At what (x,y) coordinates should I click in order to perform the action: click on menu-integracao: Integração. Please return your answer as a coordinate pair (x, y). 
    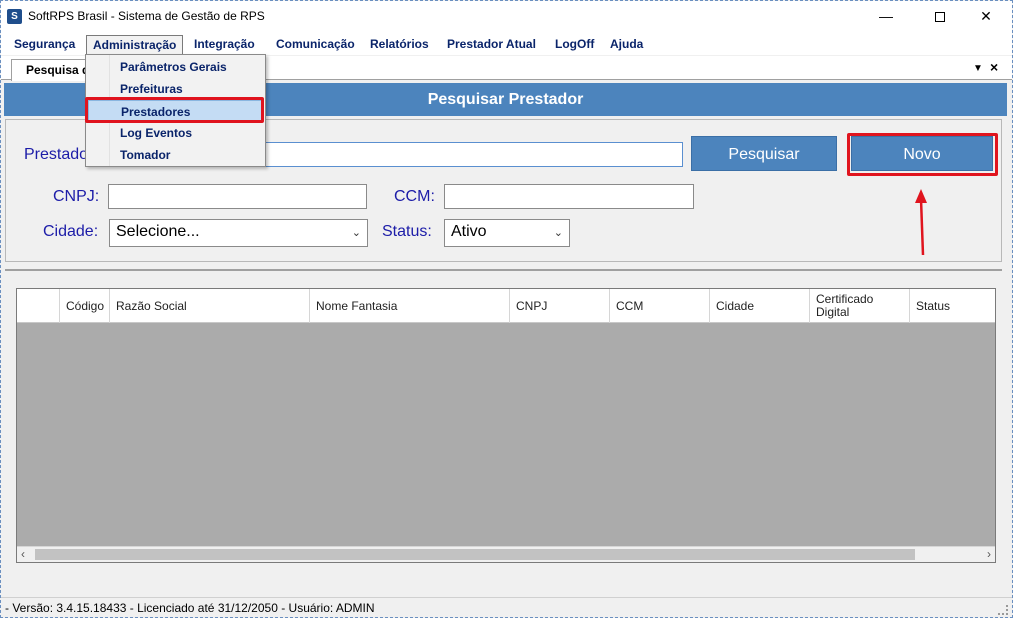
    Looking at the image, I should click on (224, 45).